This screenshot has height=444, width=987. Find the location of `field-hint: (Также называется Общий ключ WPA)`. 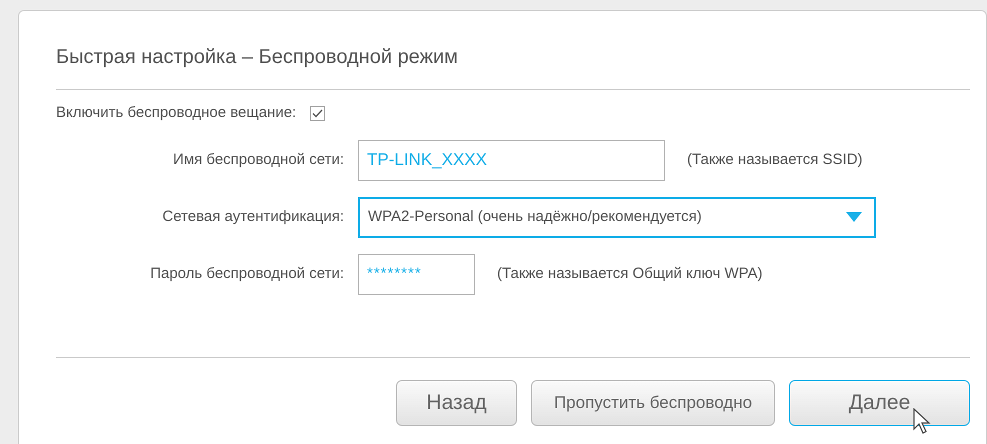

field-hint: (Также называется Общий ключ WPA) is located at coordinates (629, 274).